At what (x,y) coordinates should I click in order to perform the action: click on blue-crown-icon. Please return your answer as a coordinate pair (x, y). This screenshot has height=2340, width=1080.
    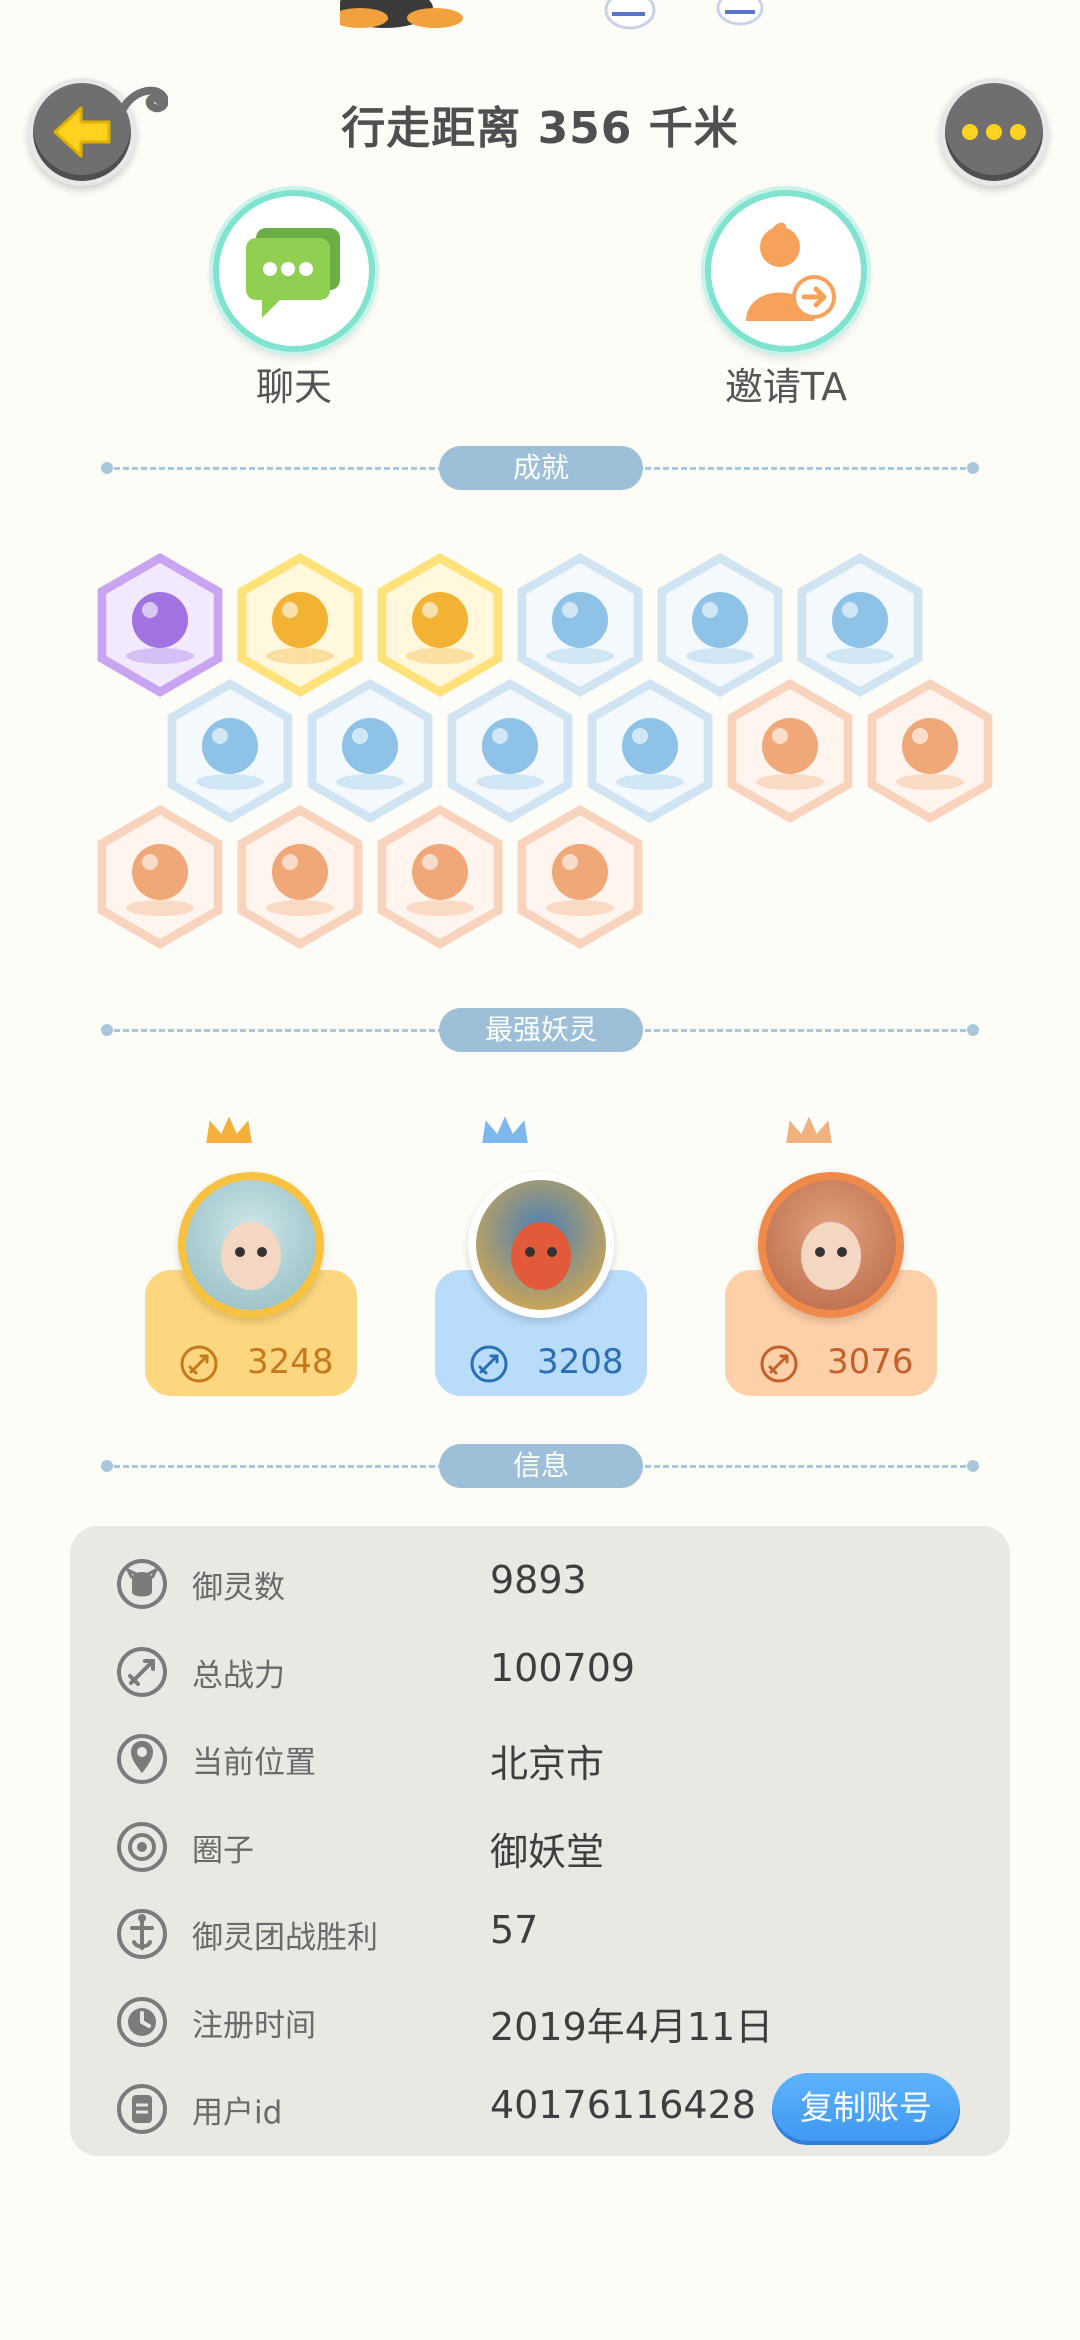
    Looking at the image, I should click on (505, 1128).